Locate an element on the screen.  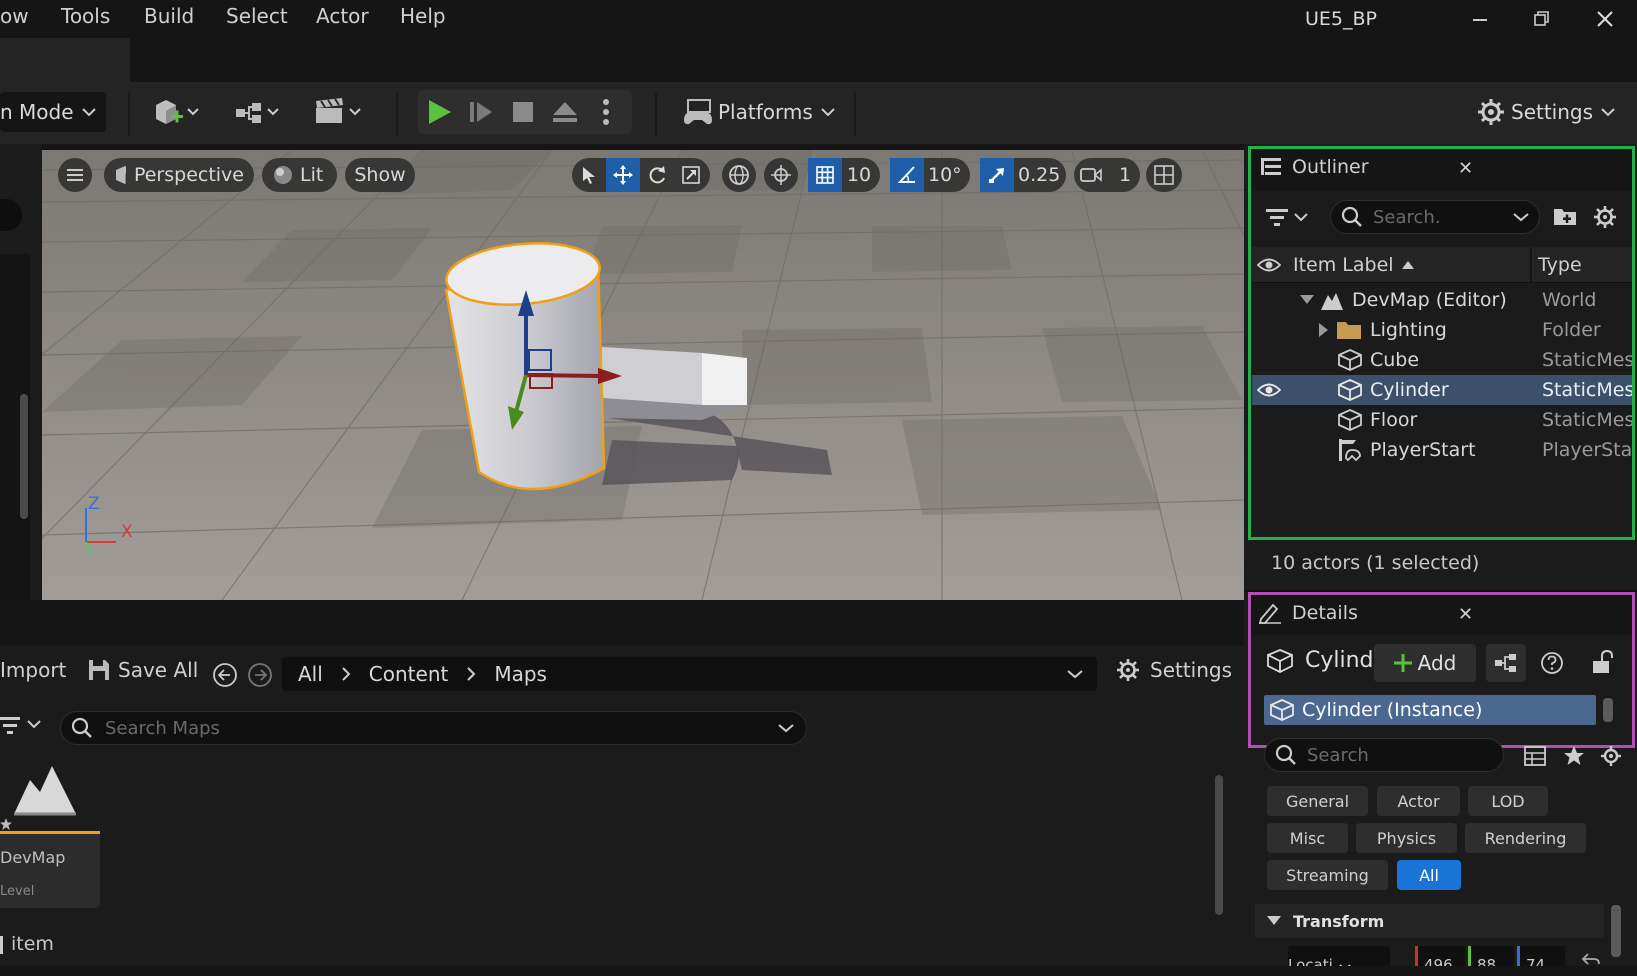
stop-icon is located at coordinates (523, 112).